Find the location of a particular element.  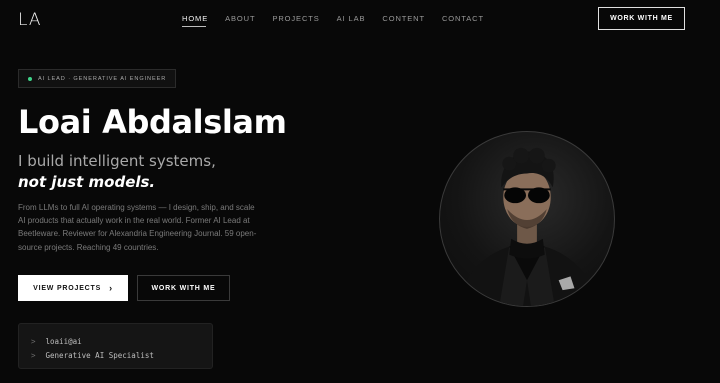

chevron-right-icon: › is located at coordinates (111, 288).